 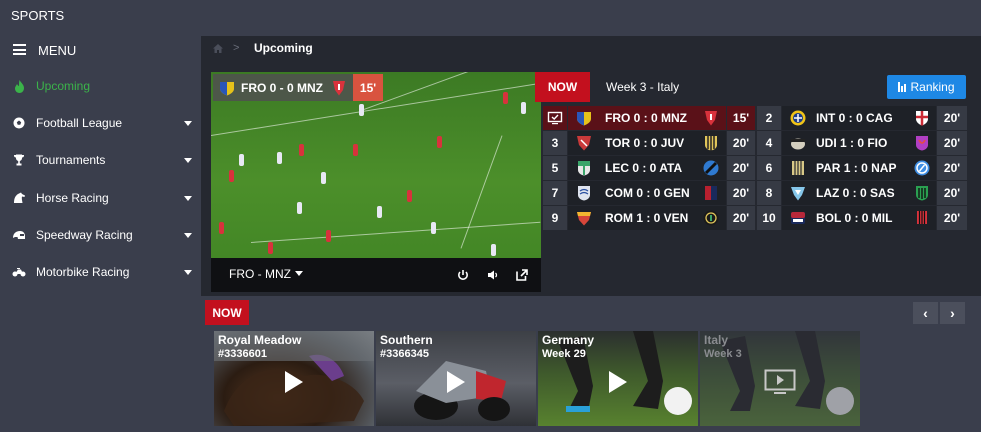 What do you see at coordinates (926, 87) in the screenshot?
I see `ranking-button: Ranking` at bounding box center [926, 87].